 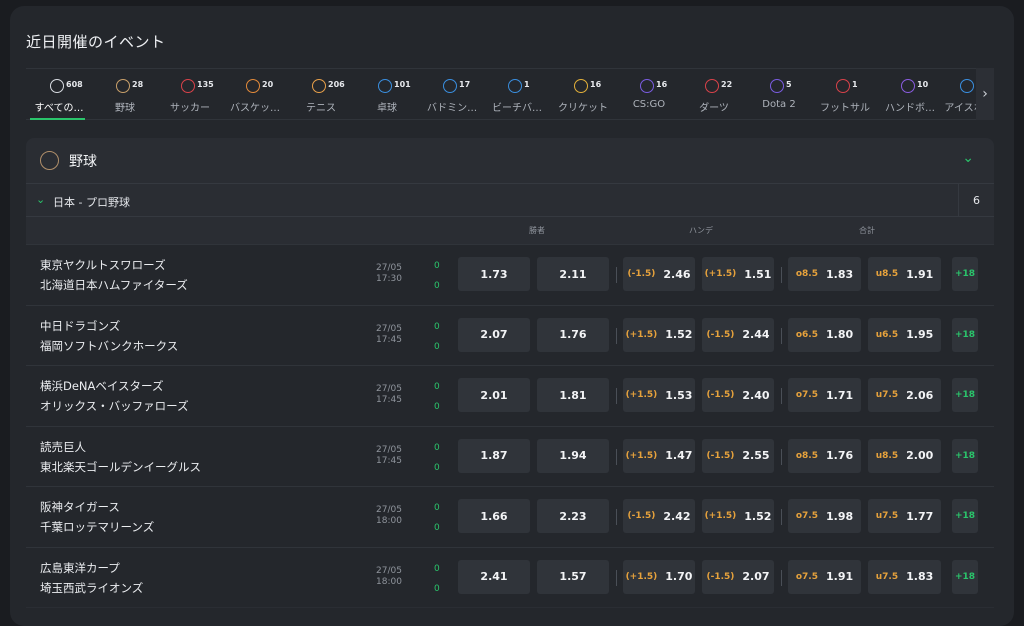 What do you see at coordinates (659, 455) in the screenshot?
I see `odds-handicap-home: (+1.5) 1.47` at bounding box center [659, 455].